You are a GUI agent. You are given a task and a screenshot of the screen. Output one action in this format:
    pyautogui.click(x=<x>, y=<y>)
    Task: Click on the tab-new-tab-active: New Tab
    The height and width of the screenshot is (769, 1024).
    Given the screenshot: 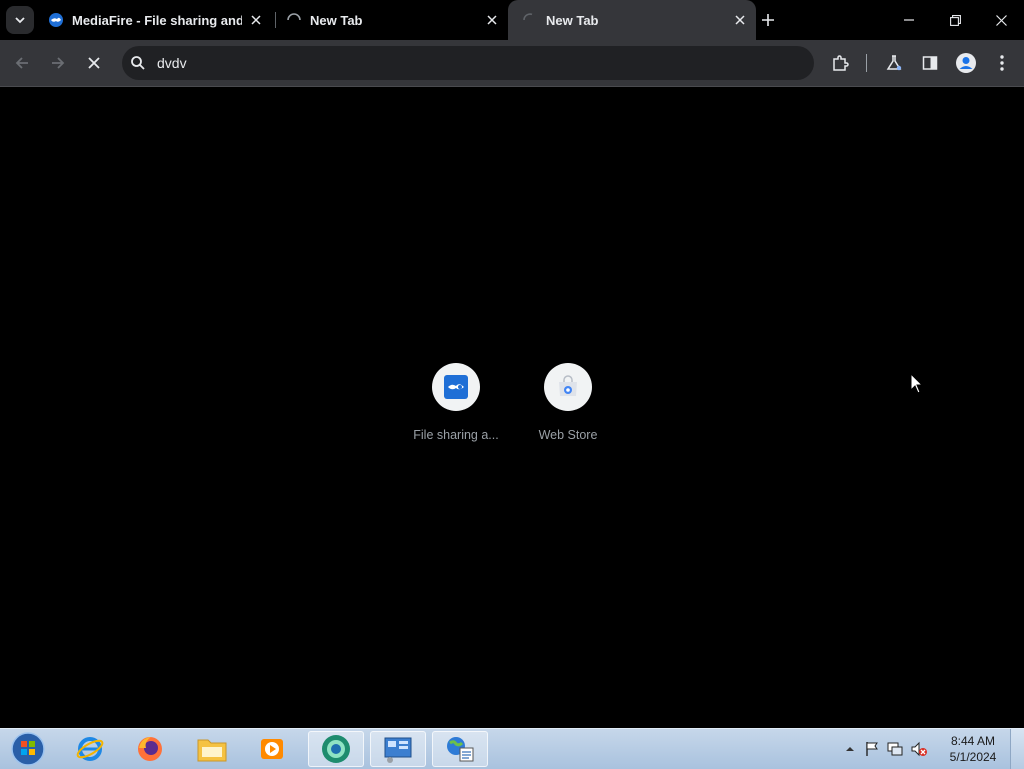 What is the action you would take?
    pyautogui.click(x=632, y=20)
    